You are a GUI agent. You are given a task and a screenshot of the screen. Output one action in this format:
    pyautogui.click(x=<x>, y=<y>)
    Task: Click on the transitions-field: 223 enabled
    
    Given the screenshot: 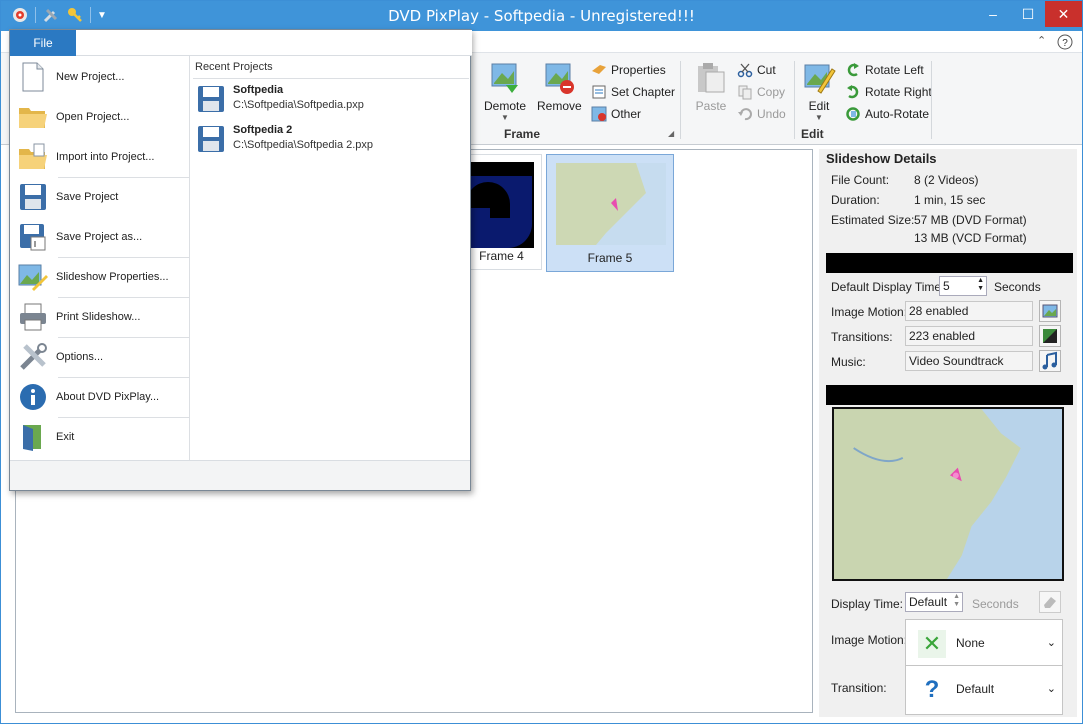 What is the action you would take?
    pyautogui.click(x=969, y=336)
    